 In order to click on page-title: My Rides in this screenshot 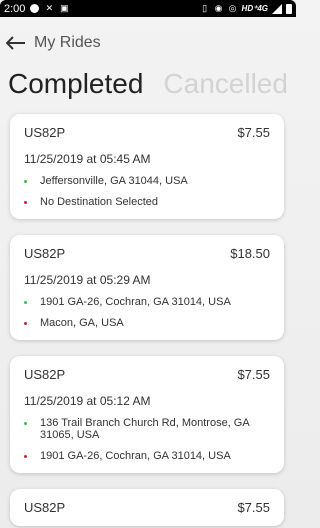, I will do `click(67, 42)`.